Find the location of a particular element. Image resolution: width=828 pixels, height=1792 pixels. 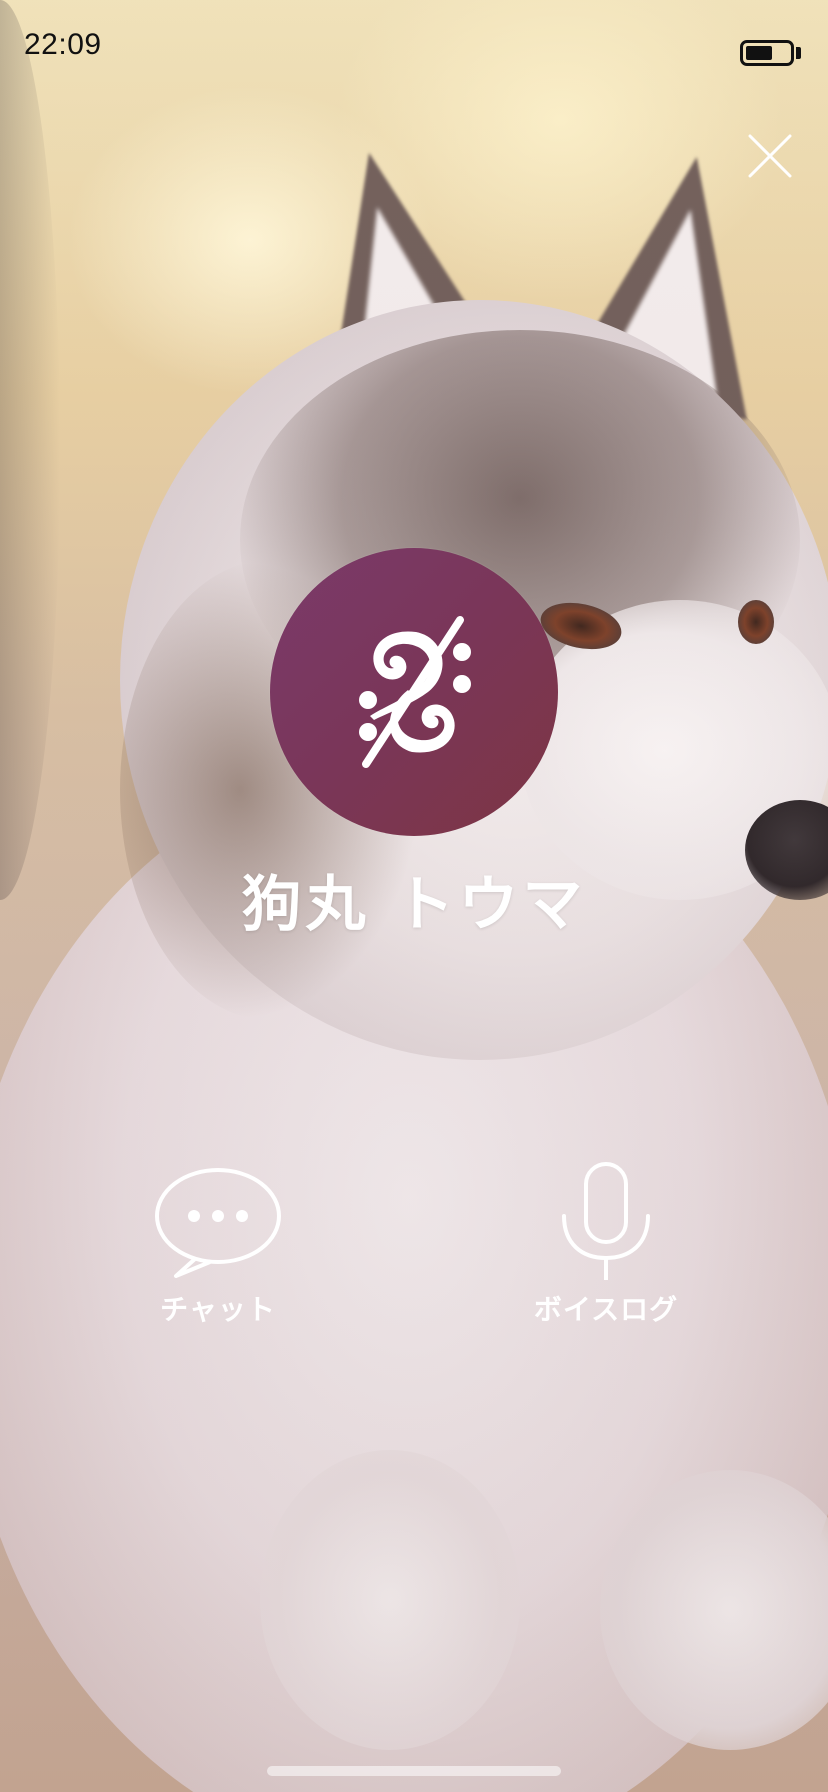

status-bar: 22:09 is located at coordinates (414, 45).